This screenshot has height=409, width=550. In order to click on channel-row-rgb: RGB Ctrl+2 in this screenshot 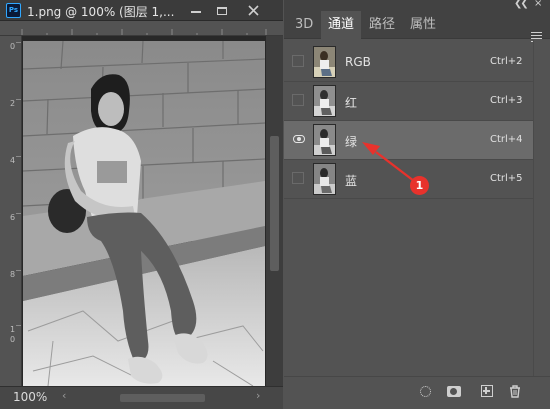, I will do `click(408, 62)`.